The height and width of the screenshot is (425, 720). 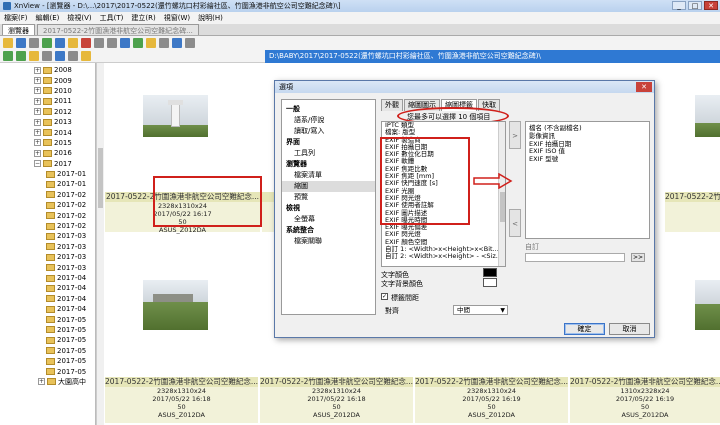 What do you see at coordinates (515, 223) in the screenshot?
I see `remove-field-button: <` at bounding box center [515, 223].